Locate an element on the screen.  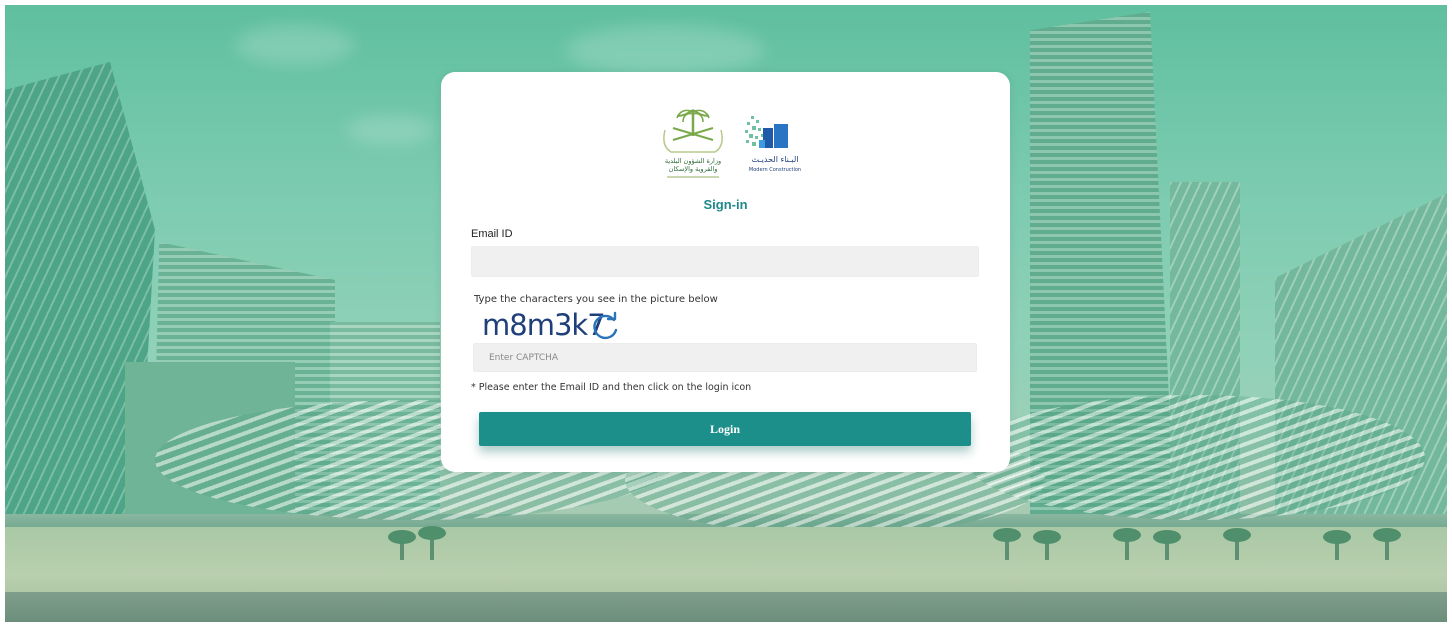
refresh-icon is located at coordinates (605, 327).